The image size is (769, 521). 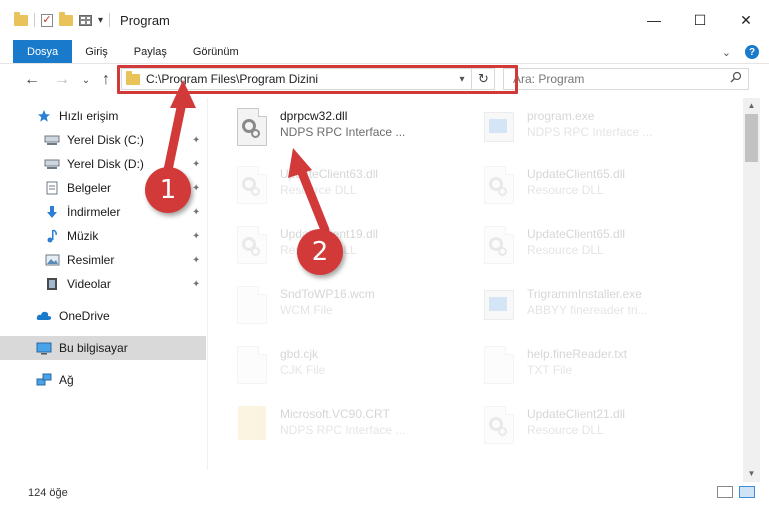 I want to click on sidebar-item-this-pc: Bu bilgisayar, so click(x=103, y=348).